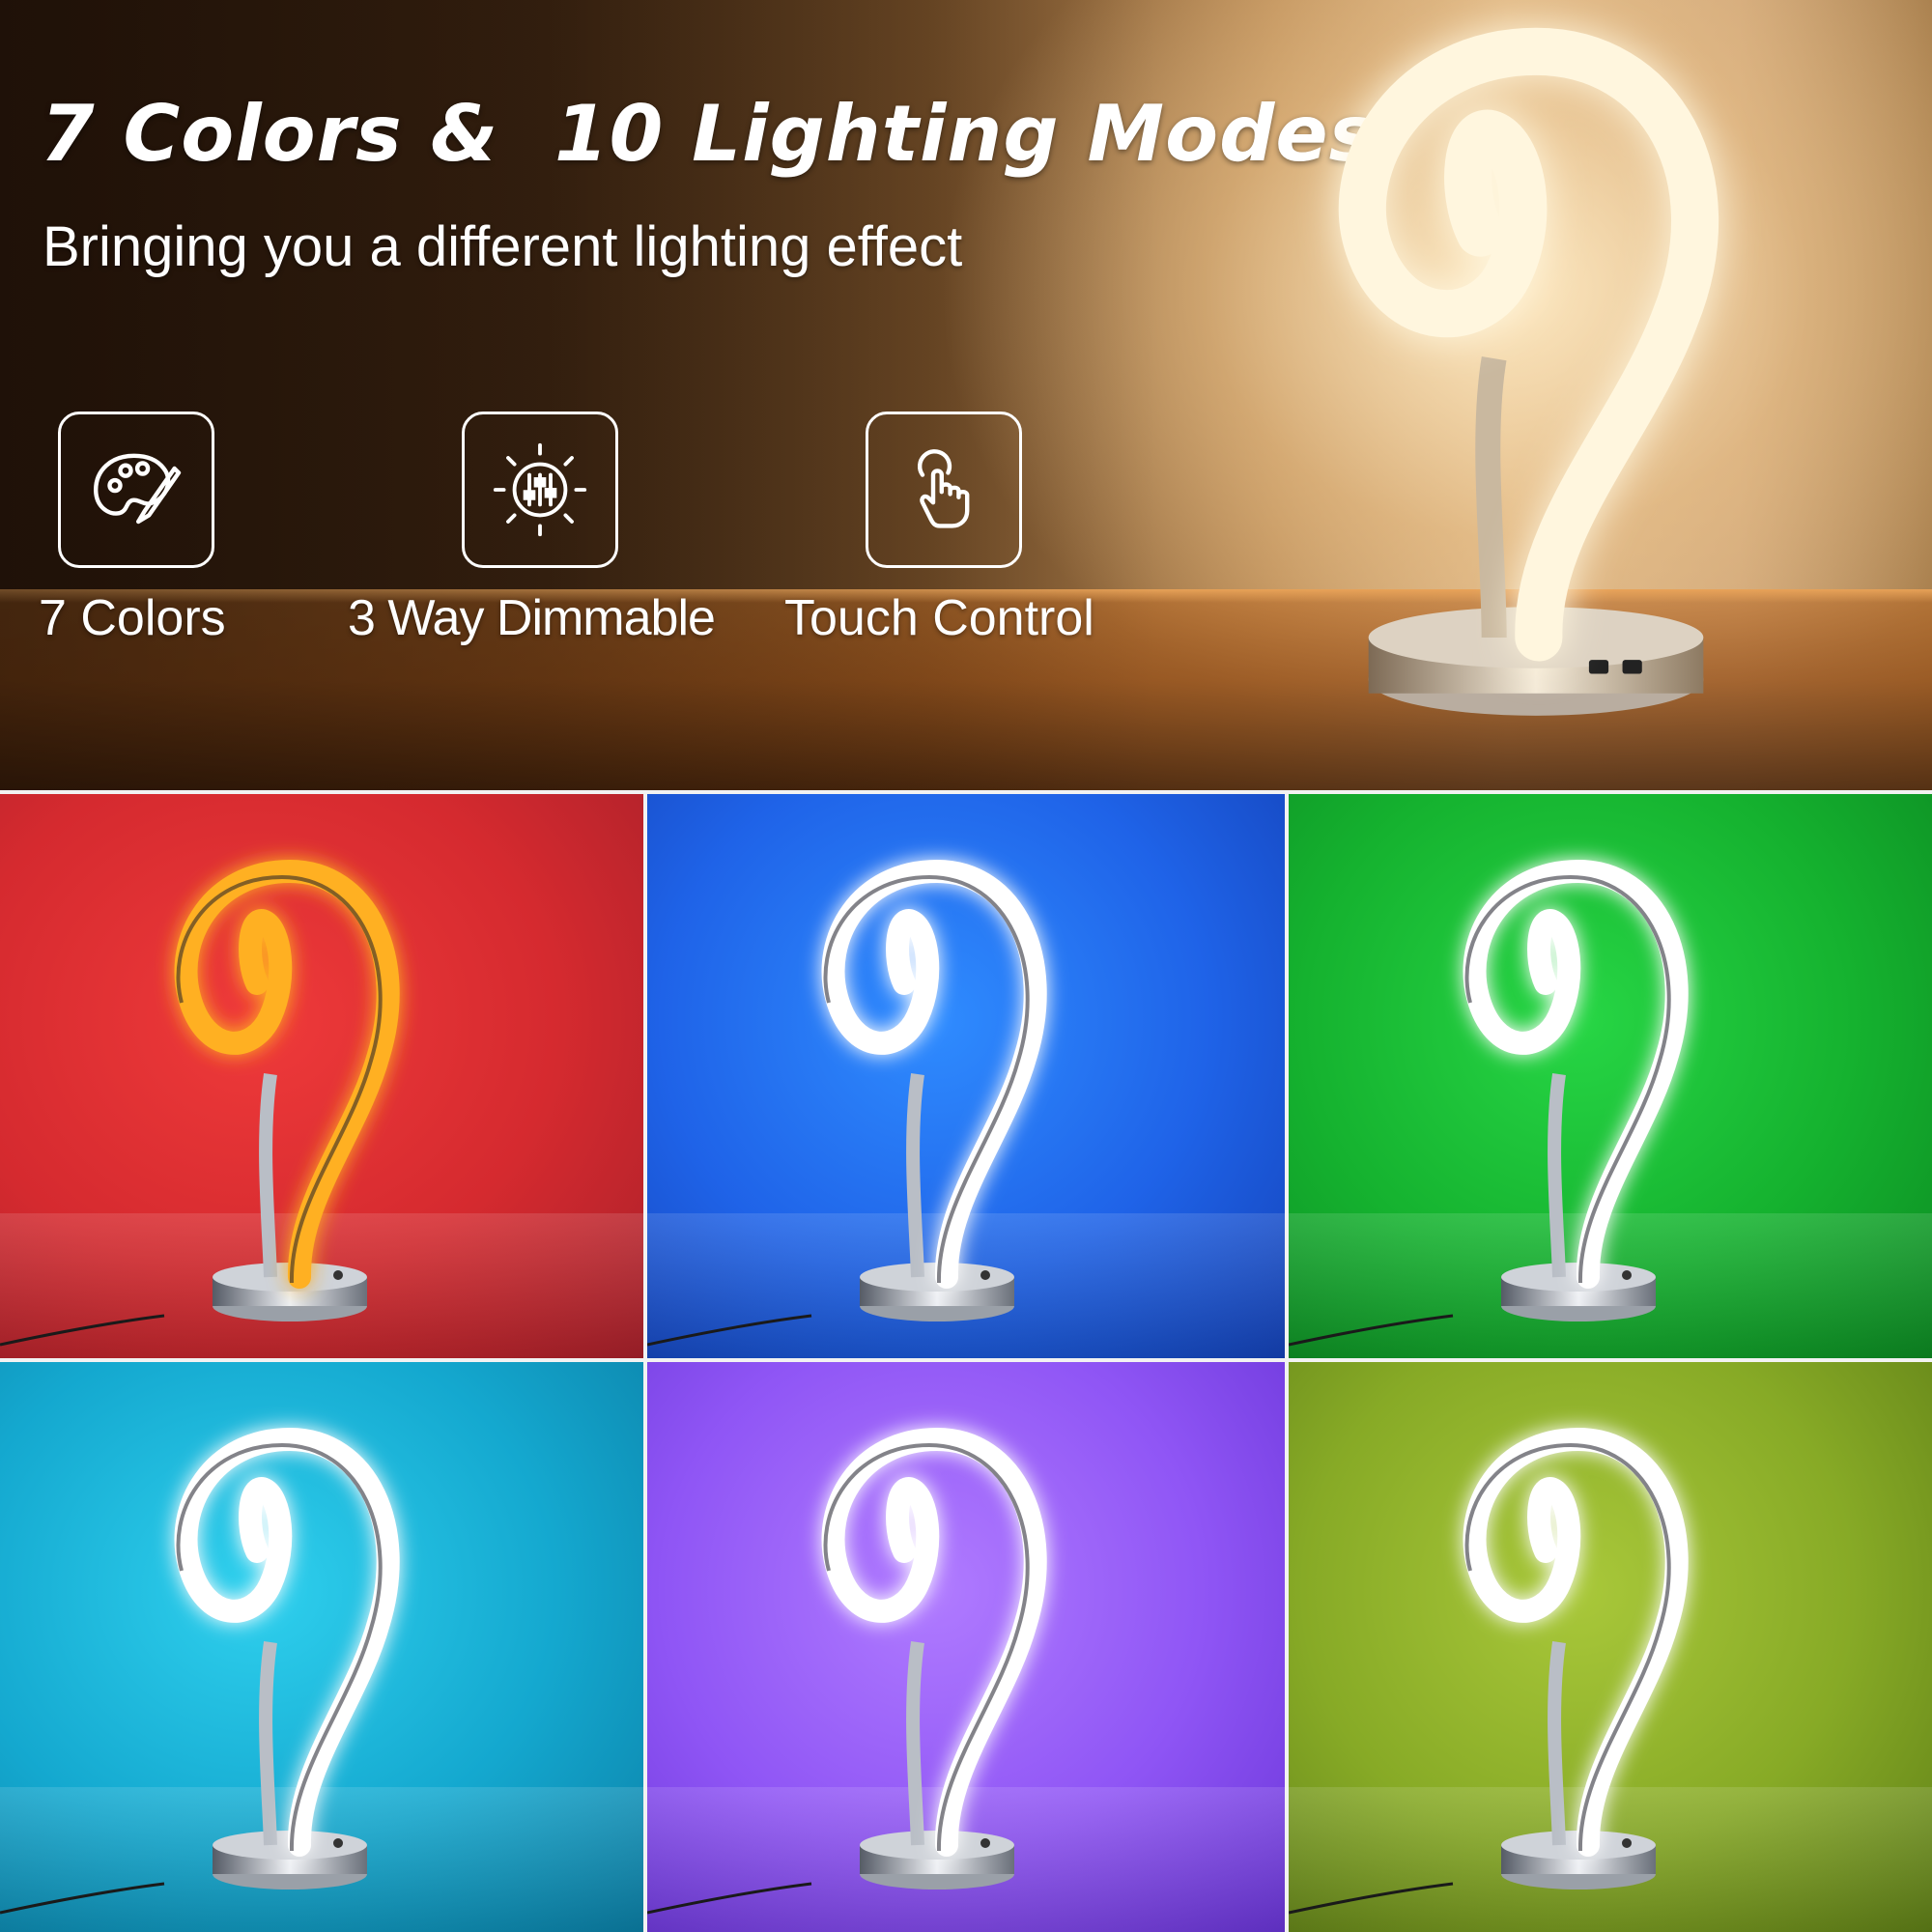 The height and width of the screenshot is (1932, 1932). Describe the element at coordinates (709, 134) in the screenshot. I see `headline: 7 Colors & 10 Lighting Modes` at that location.